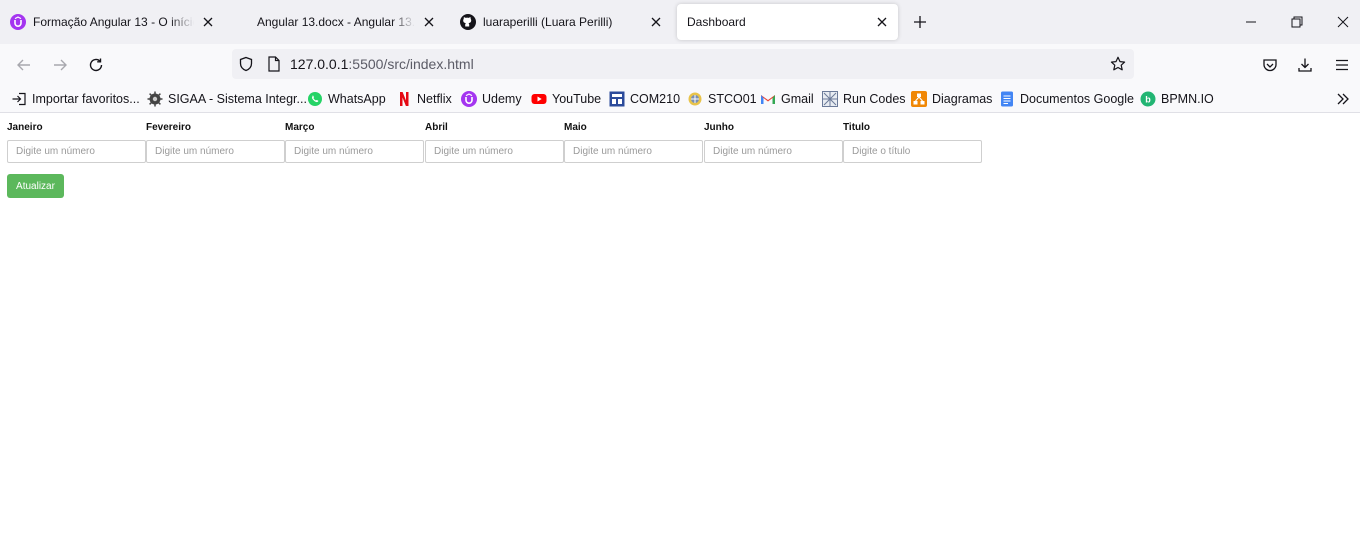  I want to click on fevereiro-input, so click(215, 151).